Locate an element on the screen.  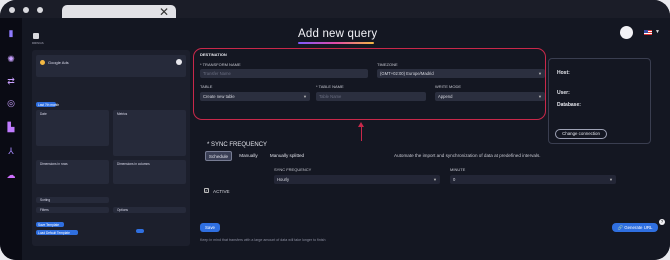
change-connection-button: Change connection is located at coordinates (581, 134).